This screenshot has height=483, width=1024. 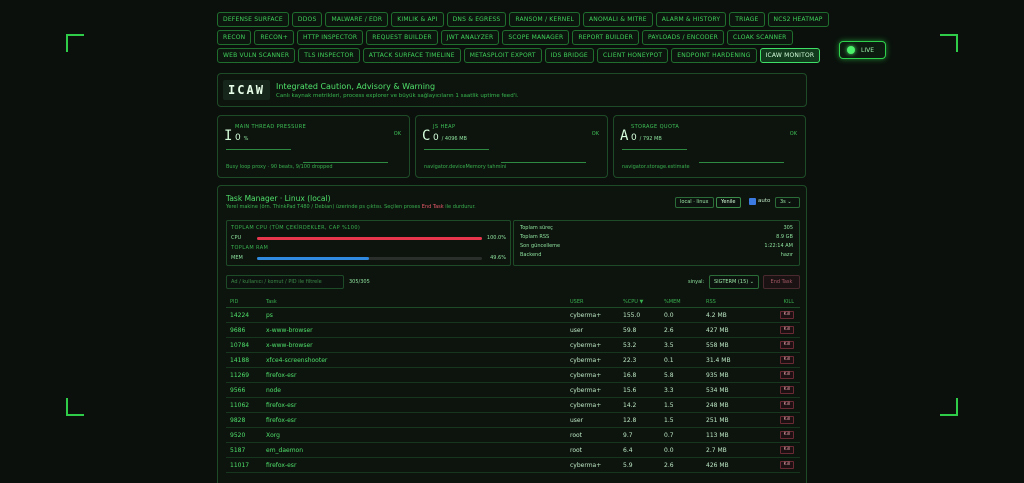 What do you see at coordinates (513, 450) in the screenshot?
I see `table-row: 5187 em_daemon root 6.4 0.0 2.7 MB Kill` at bounding box center [513, 450].